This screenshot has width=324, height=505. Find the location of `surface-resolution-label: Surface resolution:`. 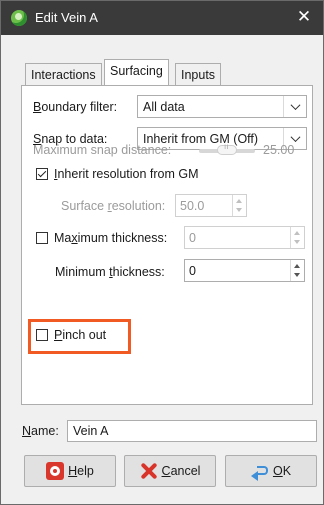

surface-resolution-label: Surface resolution: is located at coordinates (113, 206).